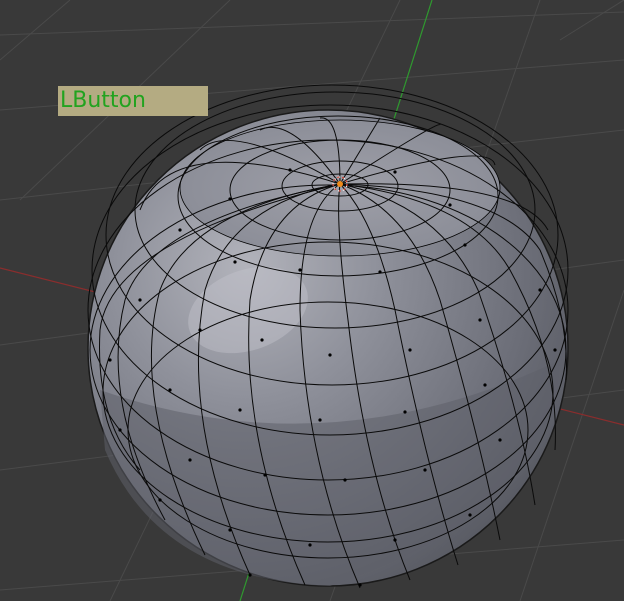 The width and height of the screenshot is (624, 601). Describe the element at coordinates (133, 101) in the screenshot. I see `key-press-overlay: LButton` at that location.